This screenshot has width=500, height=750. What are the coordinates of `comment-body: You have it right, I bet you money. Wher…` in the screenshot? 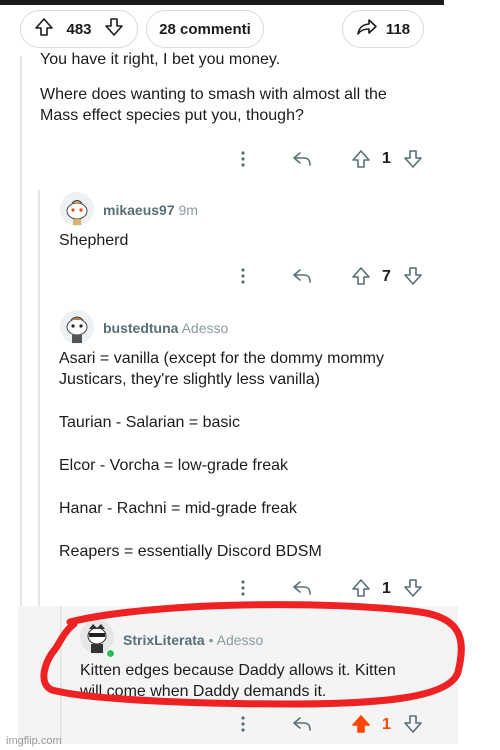 It's located at (213, 87).